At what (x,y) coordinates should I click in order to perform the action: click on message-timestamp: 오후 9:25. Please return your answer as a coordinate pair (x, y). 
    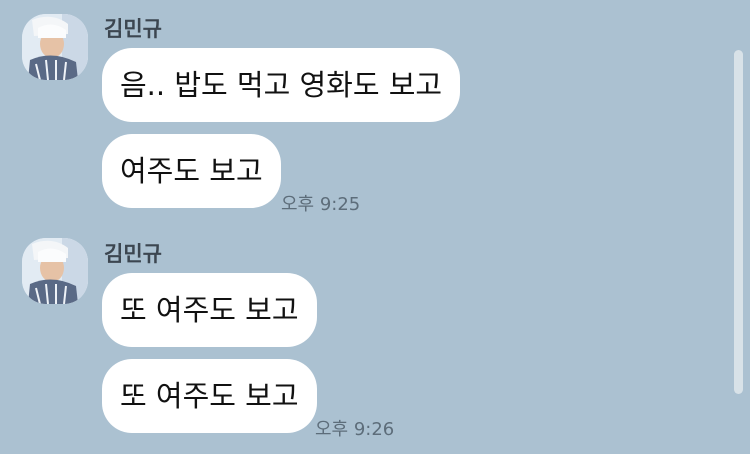
    Looking at the image, I should click on (321, 204).